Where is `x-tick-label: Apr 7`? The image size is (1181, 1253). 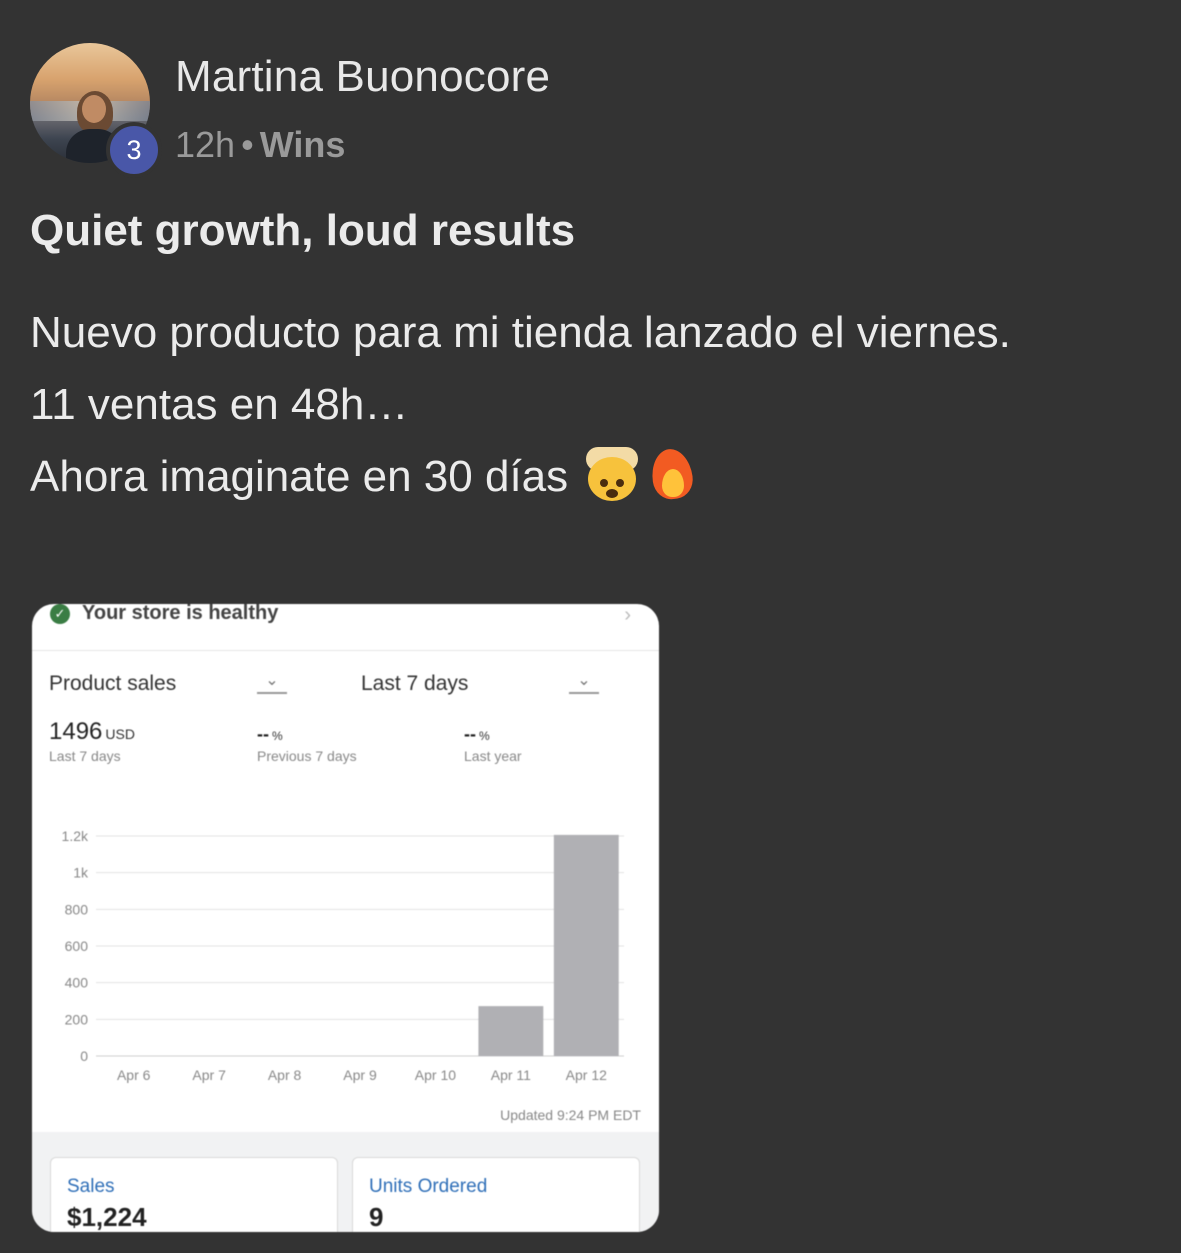 x-tick-label: Apr 7 is located at coordinates (209, 1075).